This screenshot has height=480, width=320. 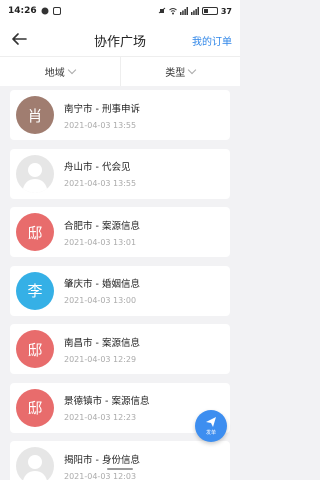 I want to click on signal-icon, so click(x=183, y=11).